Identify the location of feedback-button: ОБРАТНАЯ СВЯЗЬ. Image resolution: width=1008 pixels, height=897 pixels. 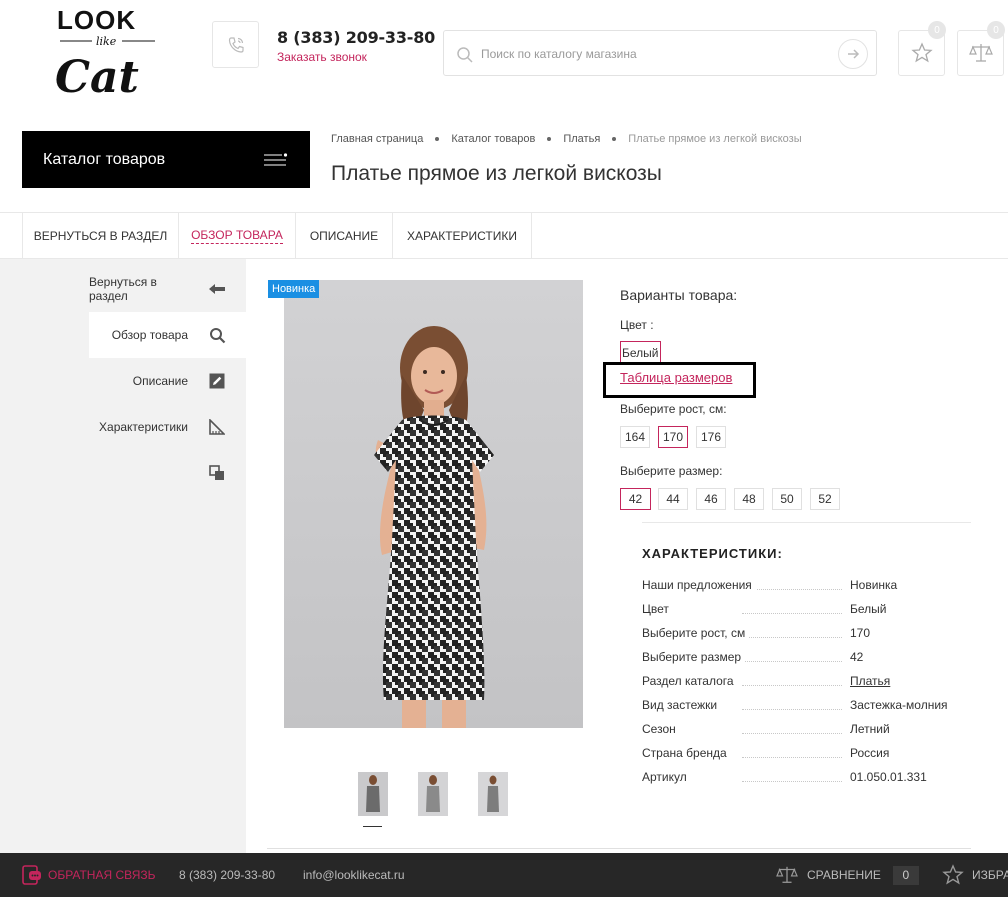
(89, 875).